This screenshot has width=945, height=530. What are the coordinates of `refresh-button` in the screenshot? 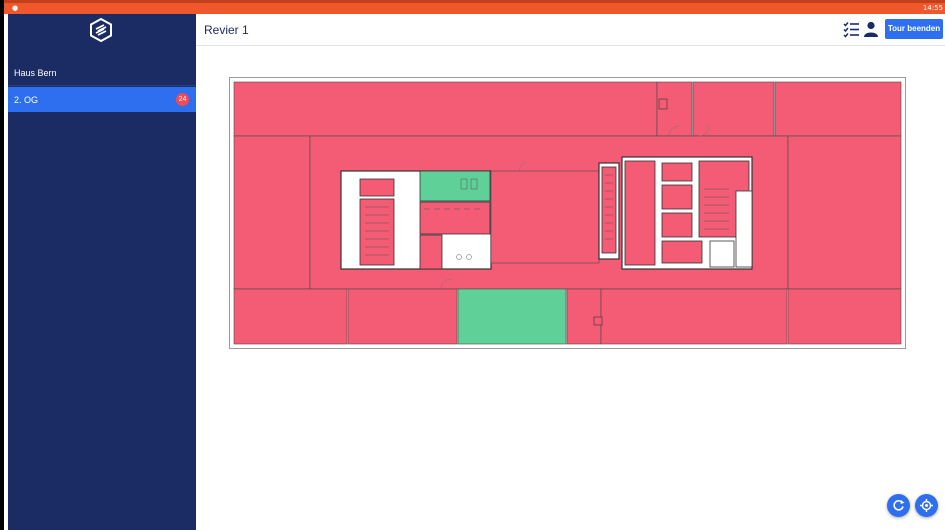 It's located at (898, 505).